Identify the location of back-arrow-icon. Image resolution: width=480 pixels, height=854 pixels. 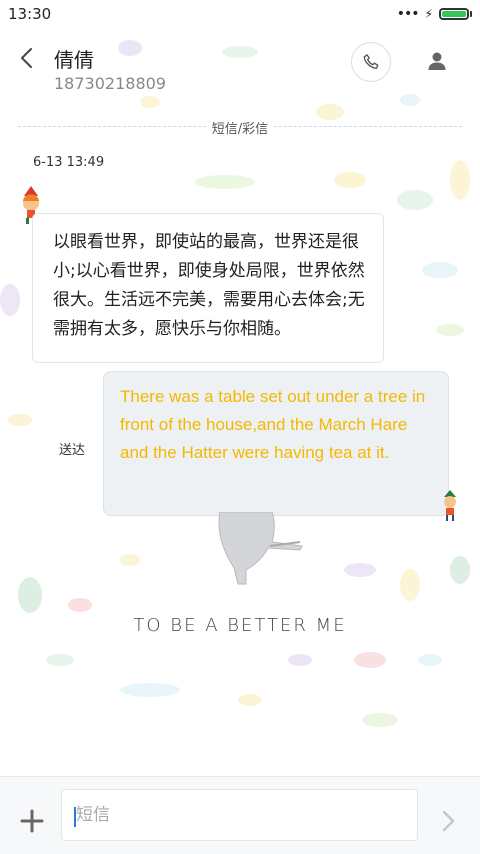
(28, 58).